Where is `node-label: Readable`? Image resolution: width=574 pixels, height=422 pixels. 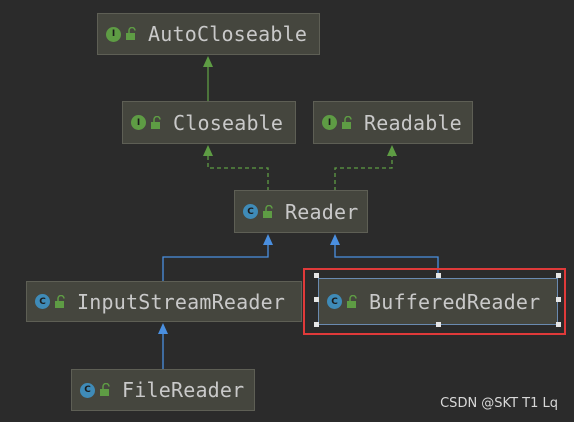
node-label: Readable is located at coordinates (413, 122).